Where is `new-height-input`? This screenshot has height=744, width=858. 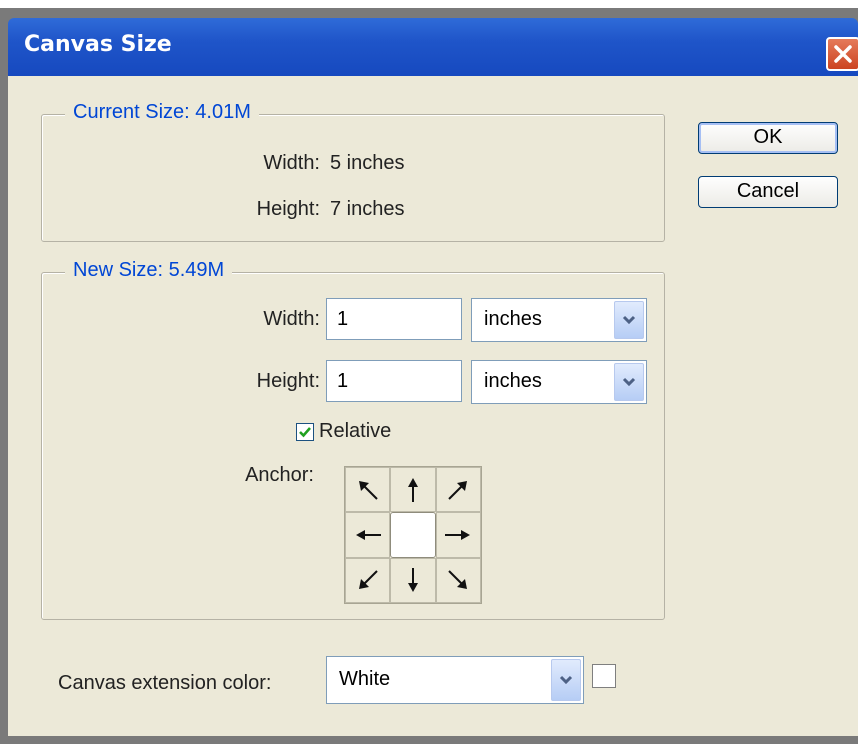 new-height-input is located at coordinates (394, 381).